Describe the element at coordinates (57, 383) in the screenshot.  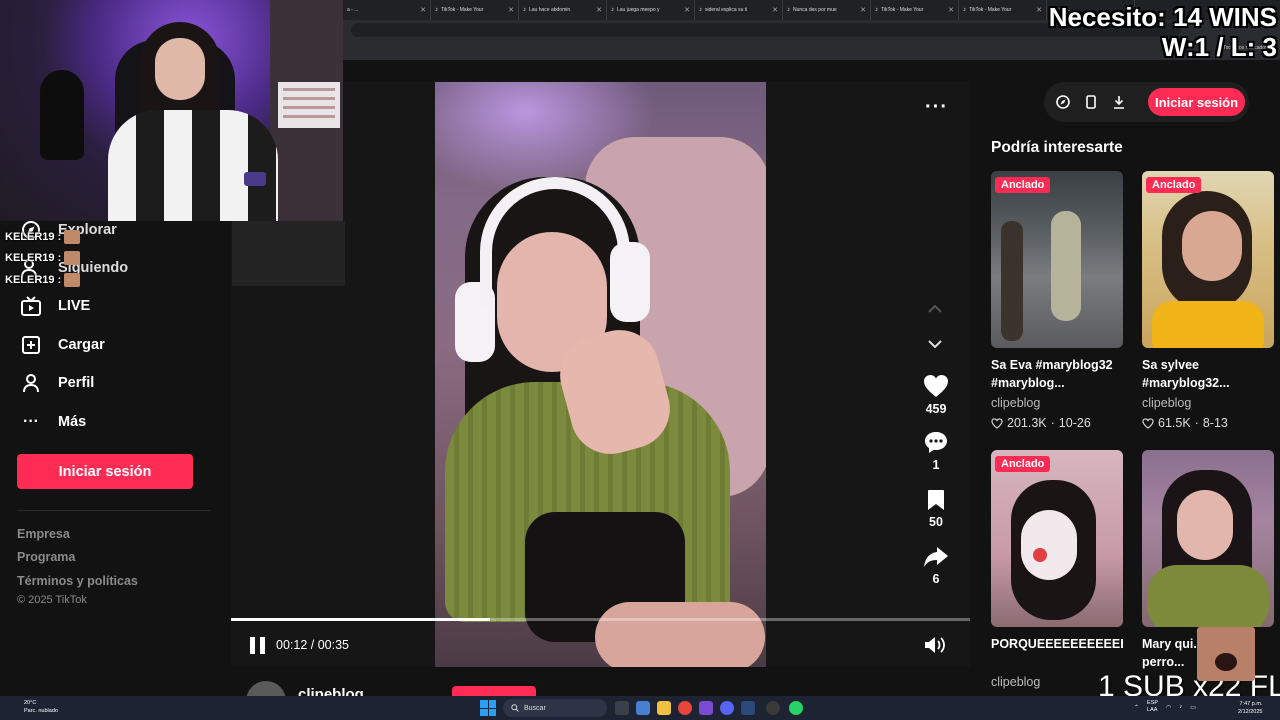
I see `sidebar-item-perfil: Perfil` at that location.